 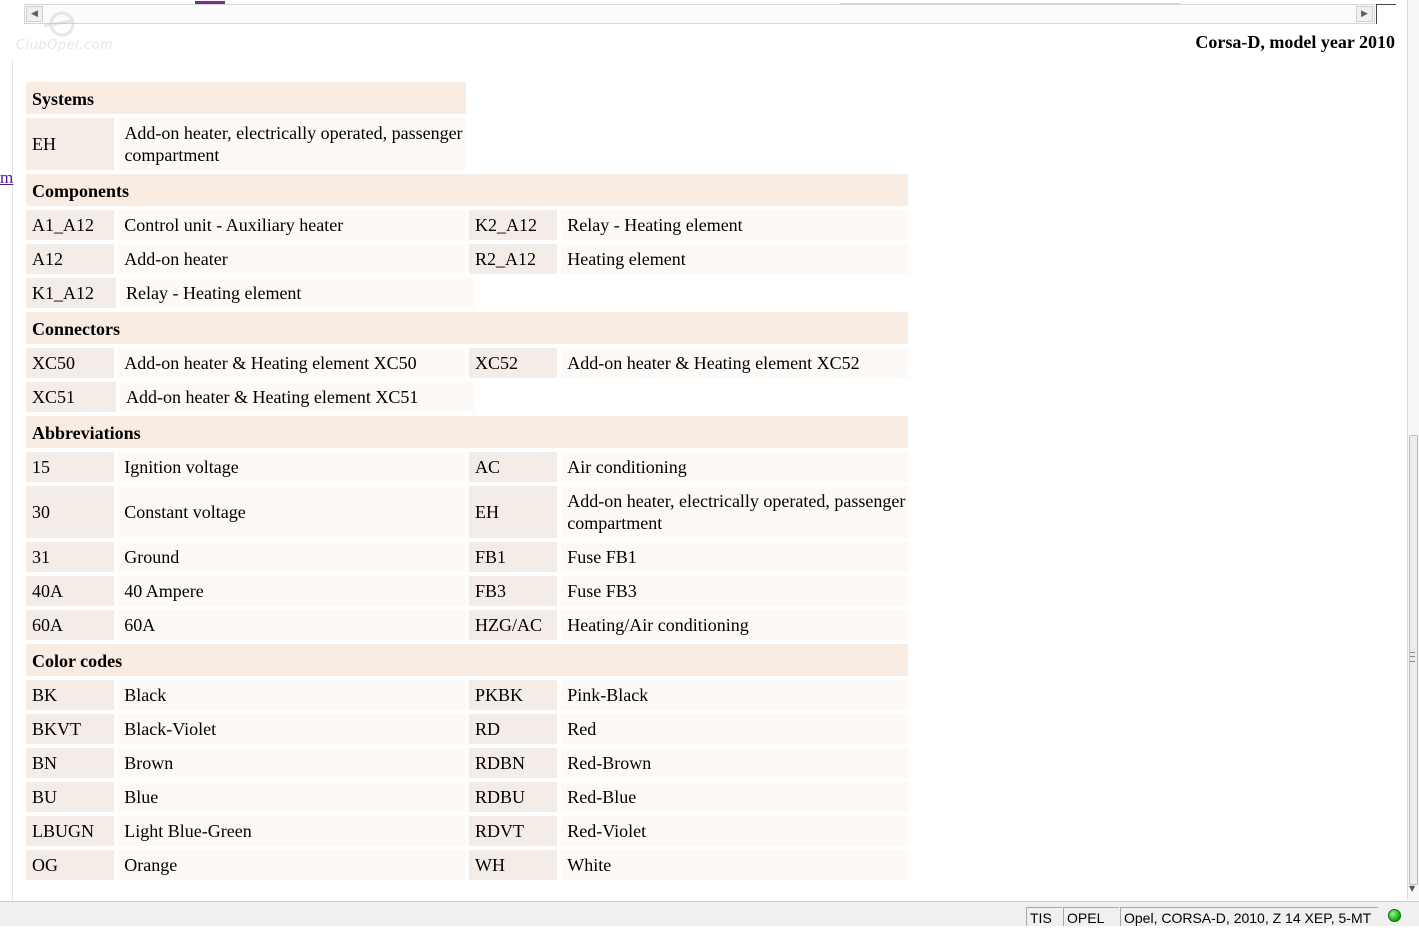 What do you see at coordinates (699, 12) in the screenshot?
I see `horizontal-scrollbar: ◀ ▶` at bounding box center [699, 12].